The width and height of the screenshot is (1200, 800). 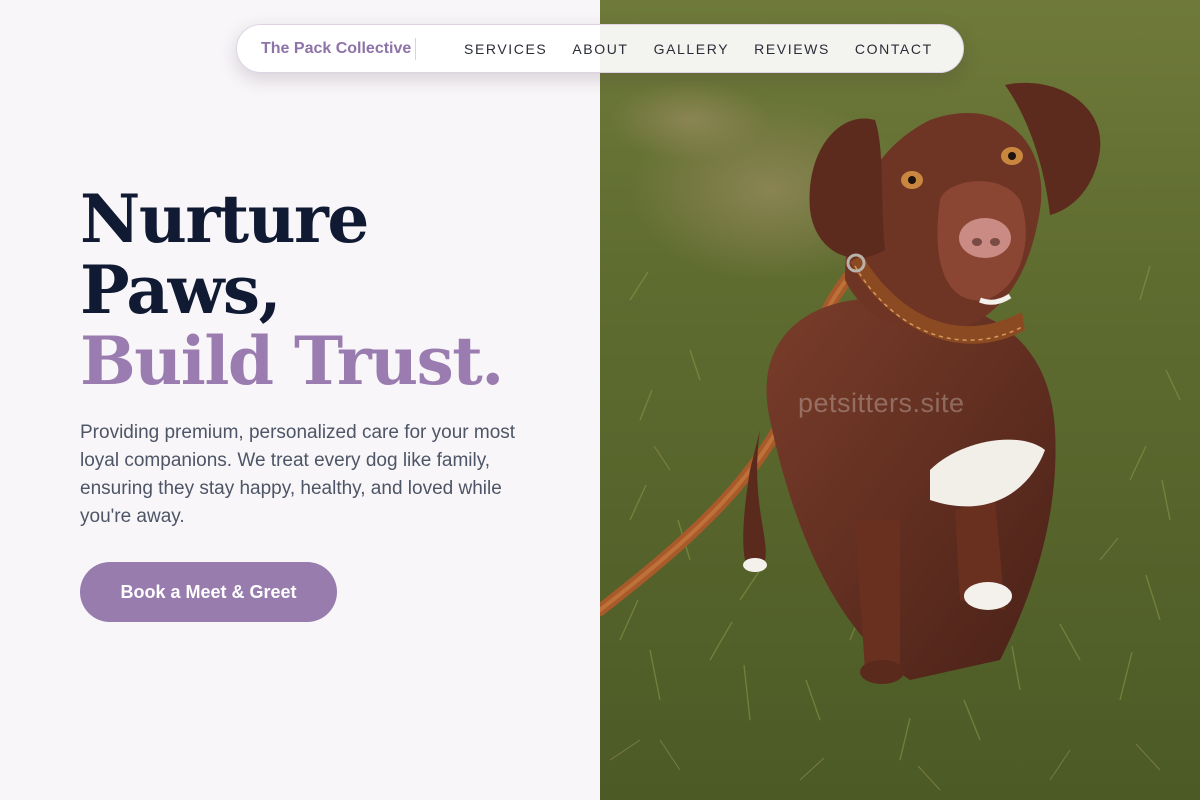 I want to click on headline-line-1: Nurture, so click(x=224, y=219).